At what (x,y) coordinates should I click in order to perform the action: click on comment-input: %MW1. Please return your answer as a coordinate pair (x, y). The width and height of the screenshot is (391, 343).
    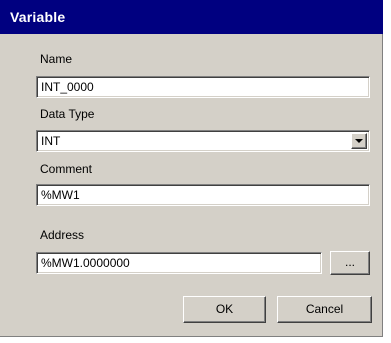
    Looking at the image, I should click on (203, 195).